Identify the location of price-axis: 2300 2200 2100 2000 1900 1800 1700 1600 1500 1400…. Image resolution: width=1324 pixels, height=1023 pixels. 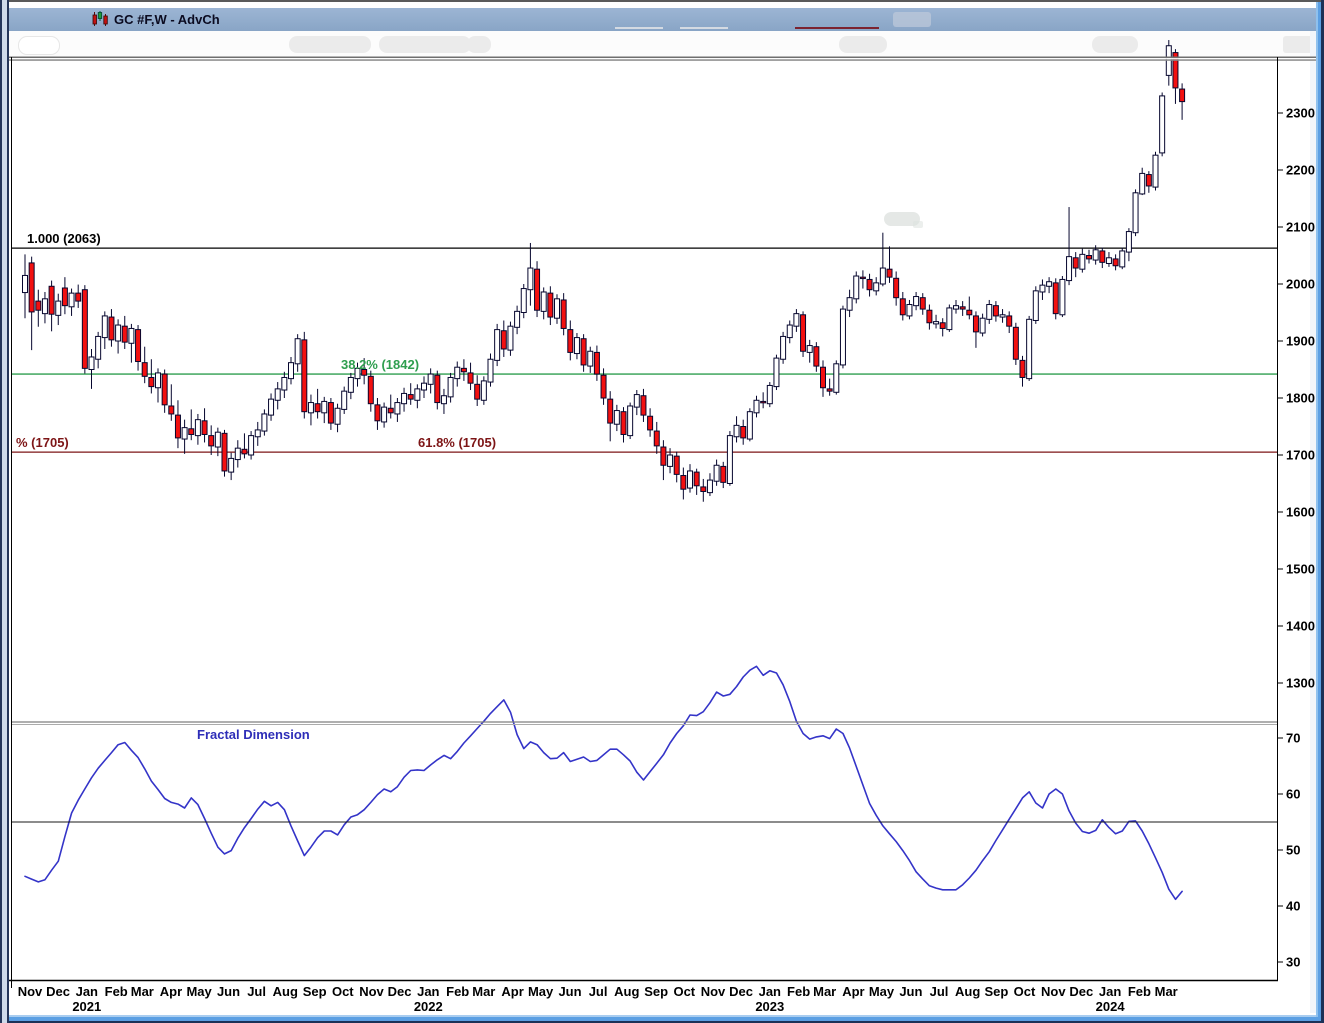
(1296, 398).